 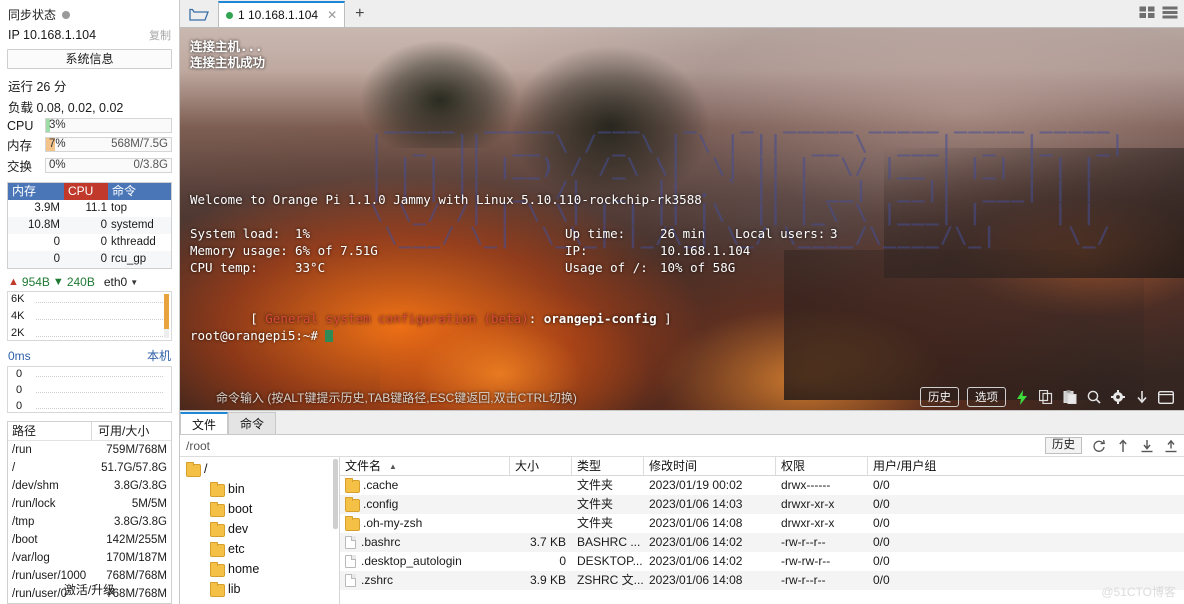 I want to click on latency-row: 0ms 本机, so click(x=89, y=353).